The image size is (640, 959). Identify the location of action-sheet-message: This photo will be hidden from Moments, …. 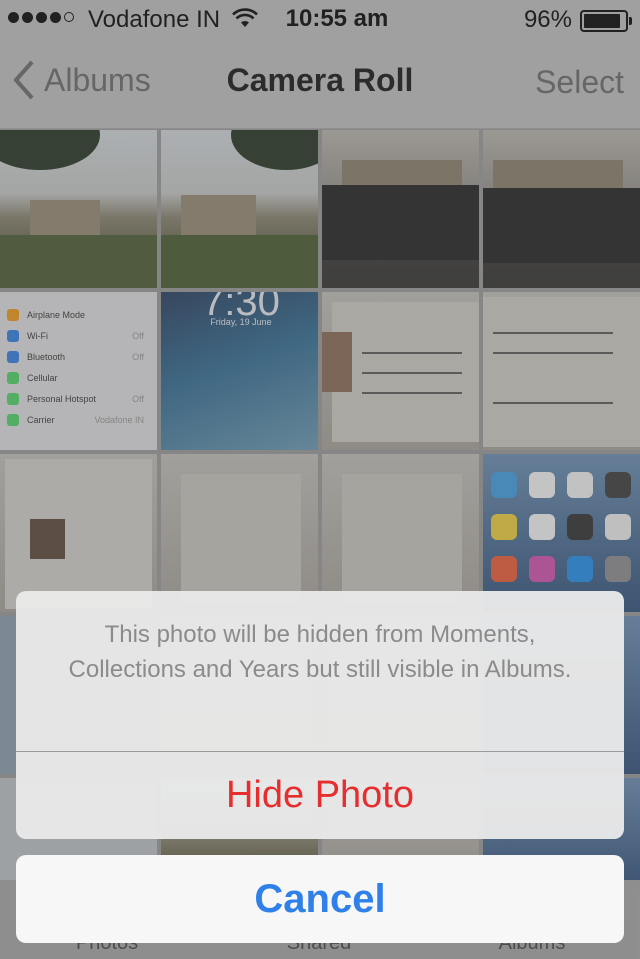
(320, 652).